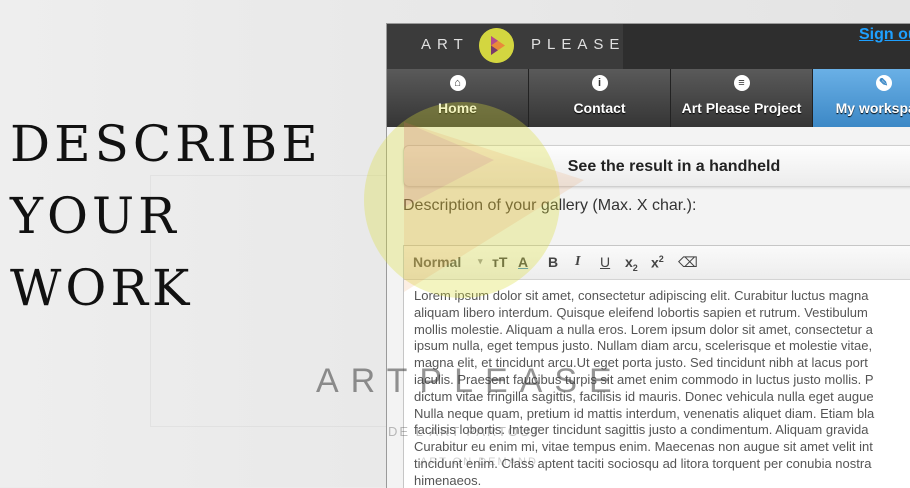  Describe the element at coordinates (742, 98) in the screenshot. I see `nav-art-please-project: ≡ Art Please Project` at that location.